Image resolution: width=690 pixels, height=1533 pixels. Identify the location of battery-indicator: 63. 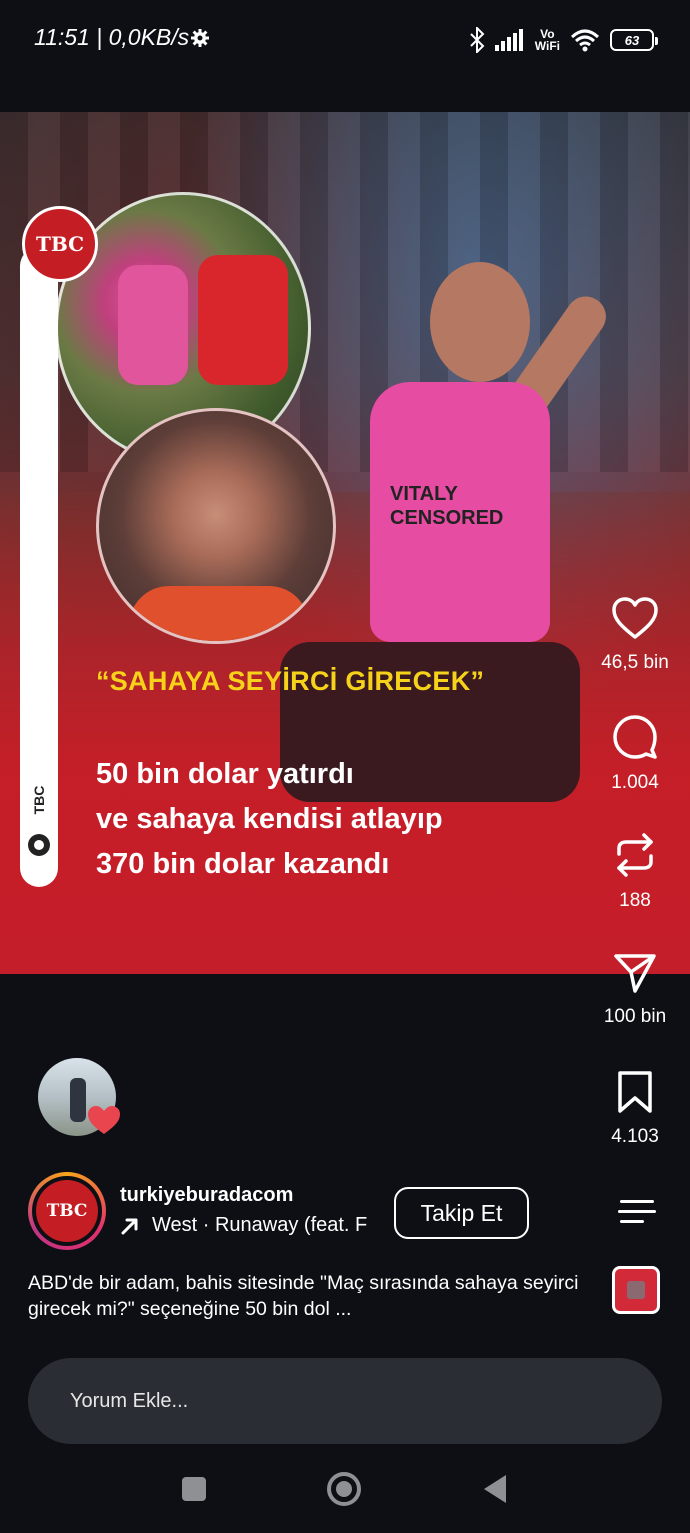
(634, 40).